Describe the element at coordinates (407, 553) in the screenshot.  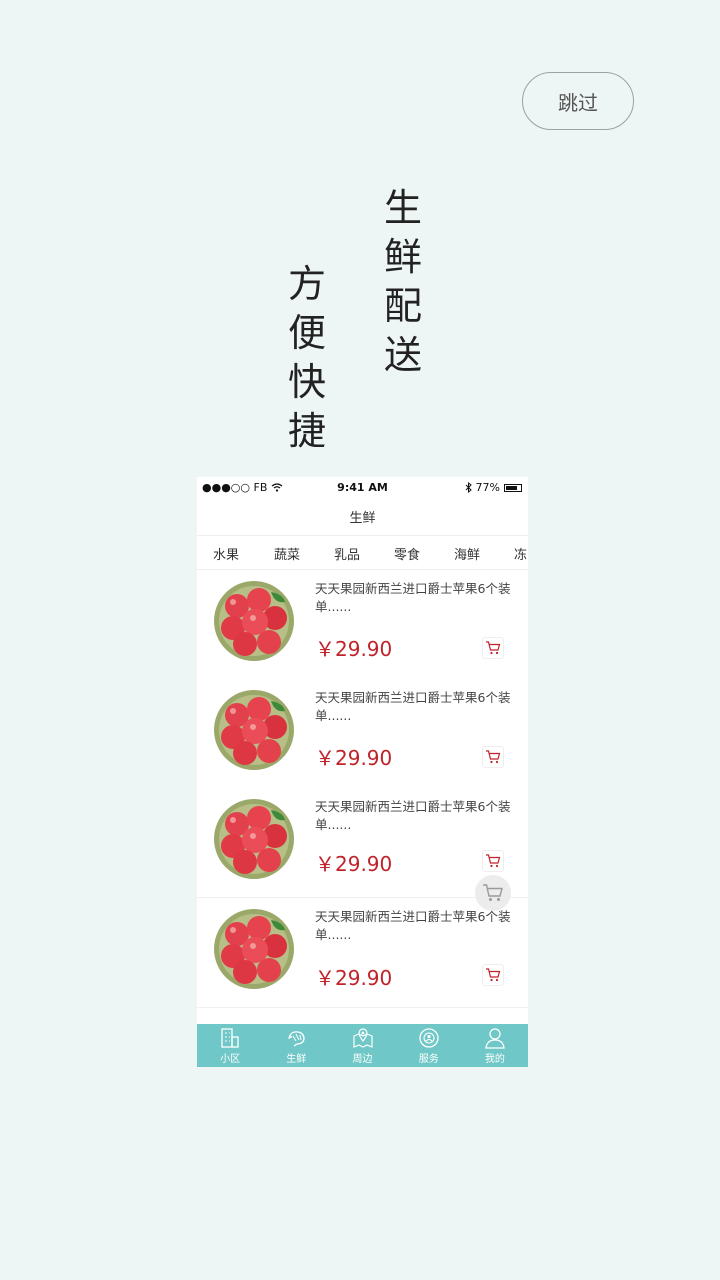
I see `category-snack: 零食` at that location.